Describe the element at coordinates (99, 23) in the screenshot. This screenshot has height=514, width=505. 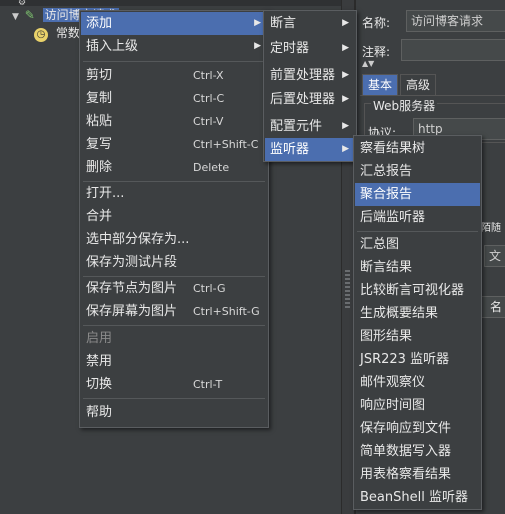
I see `menu-item-add-label: 添加` at that location.